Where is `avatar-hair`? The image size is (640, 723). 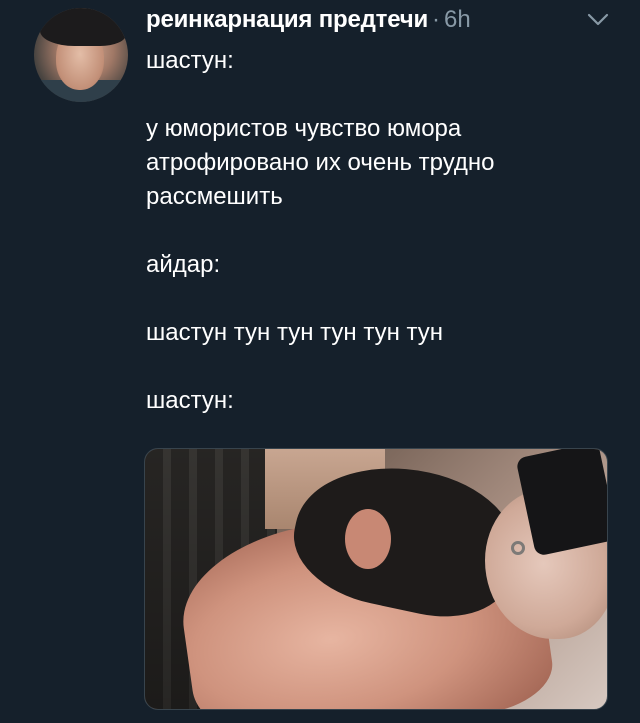
avatar-hair is located at coordinates (83, 27).